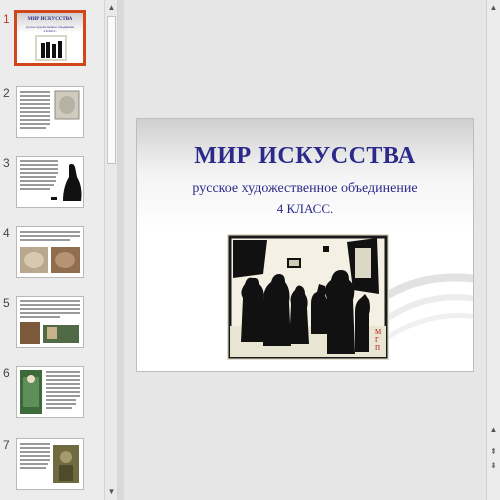 This screenshot has width=500, height=500. I want to click on thumbnail-row-4: 4, so click(52, 256).